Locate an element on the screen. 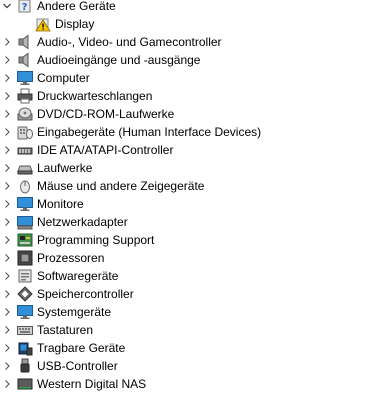 The width and height of the screenshot is (392, 412). tree-item-label: IDE ATA/ATAPI-Controller is located at coordinates (105, 150).